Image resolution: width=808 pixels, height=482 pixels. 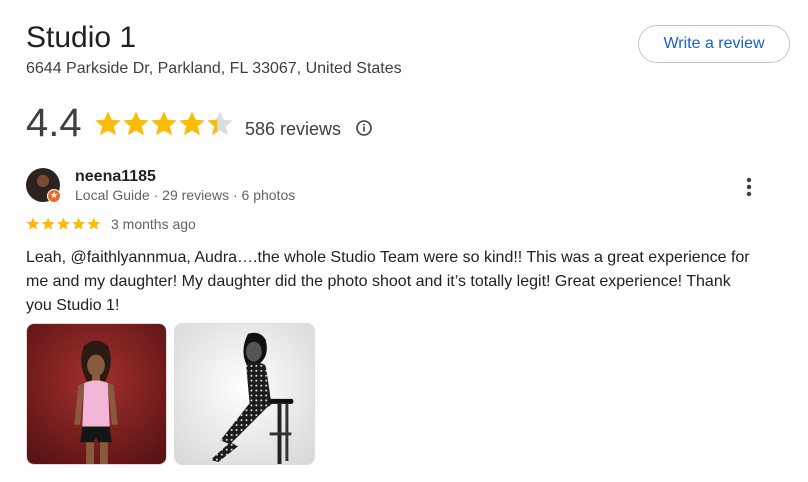 I want to click on review-count: 586 reviews, so click(x=293, y=129).